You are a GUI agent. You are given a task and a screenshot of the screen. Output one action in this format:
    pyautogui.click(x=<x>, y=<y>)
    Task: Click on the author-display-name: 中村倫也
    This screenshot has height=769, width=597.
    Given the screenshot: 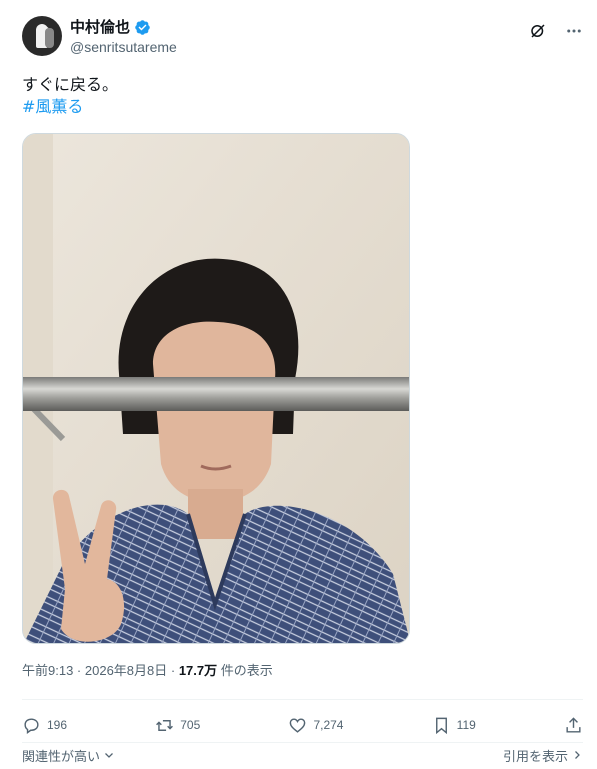 What is the action you would take?
    pyautogui.click(x=100, y=27)
    